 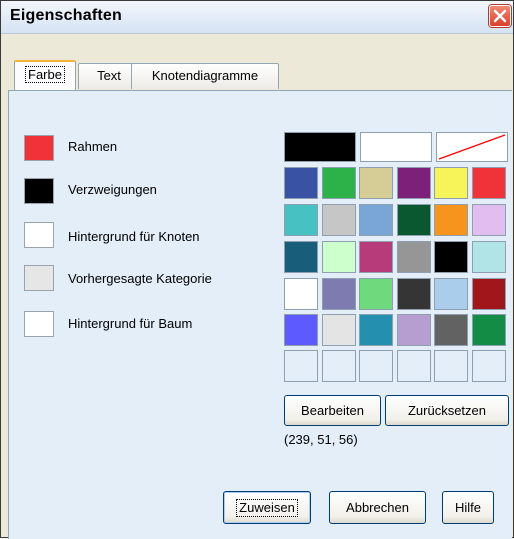 I want to click on button-label: Bearbeiten, so click(x=332, y=410).